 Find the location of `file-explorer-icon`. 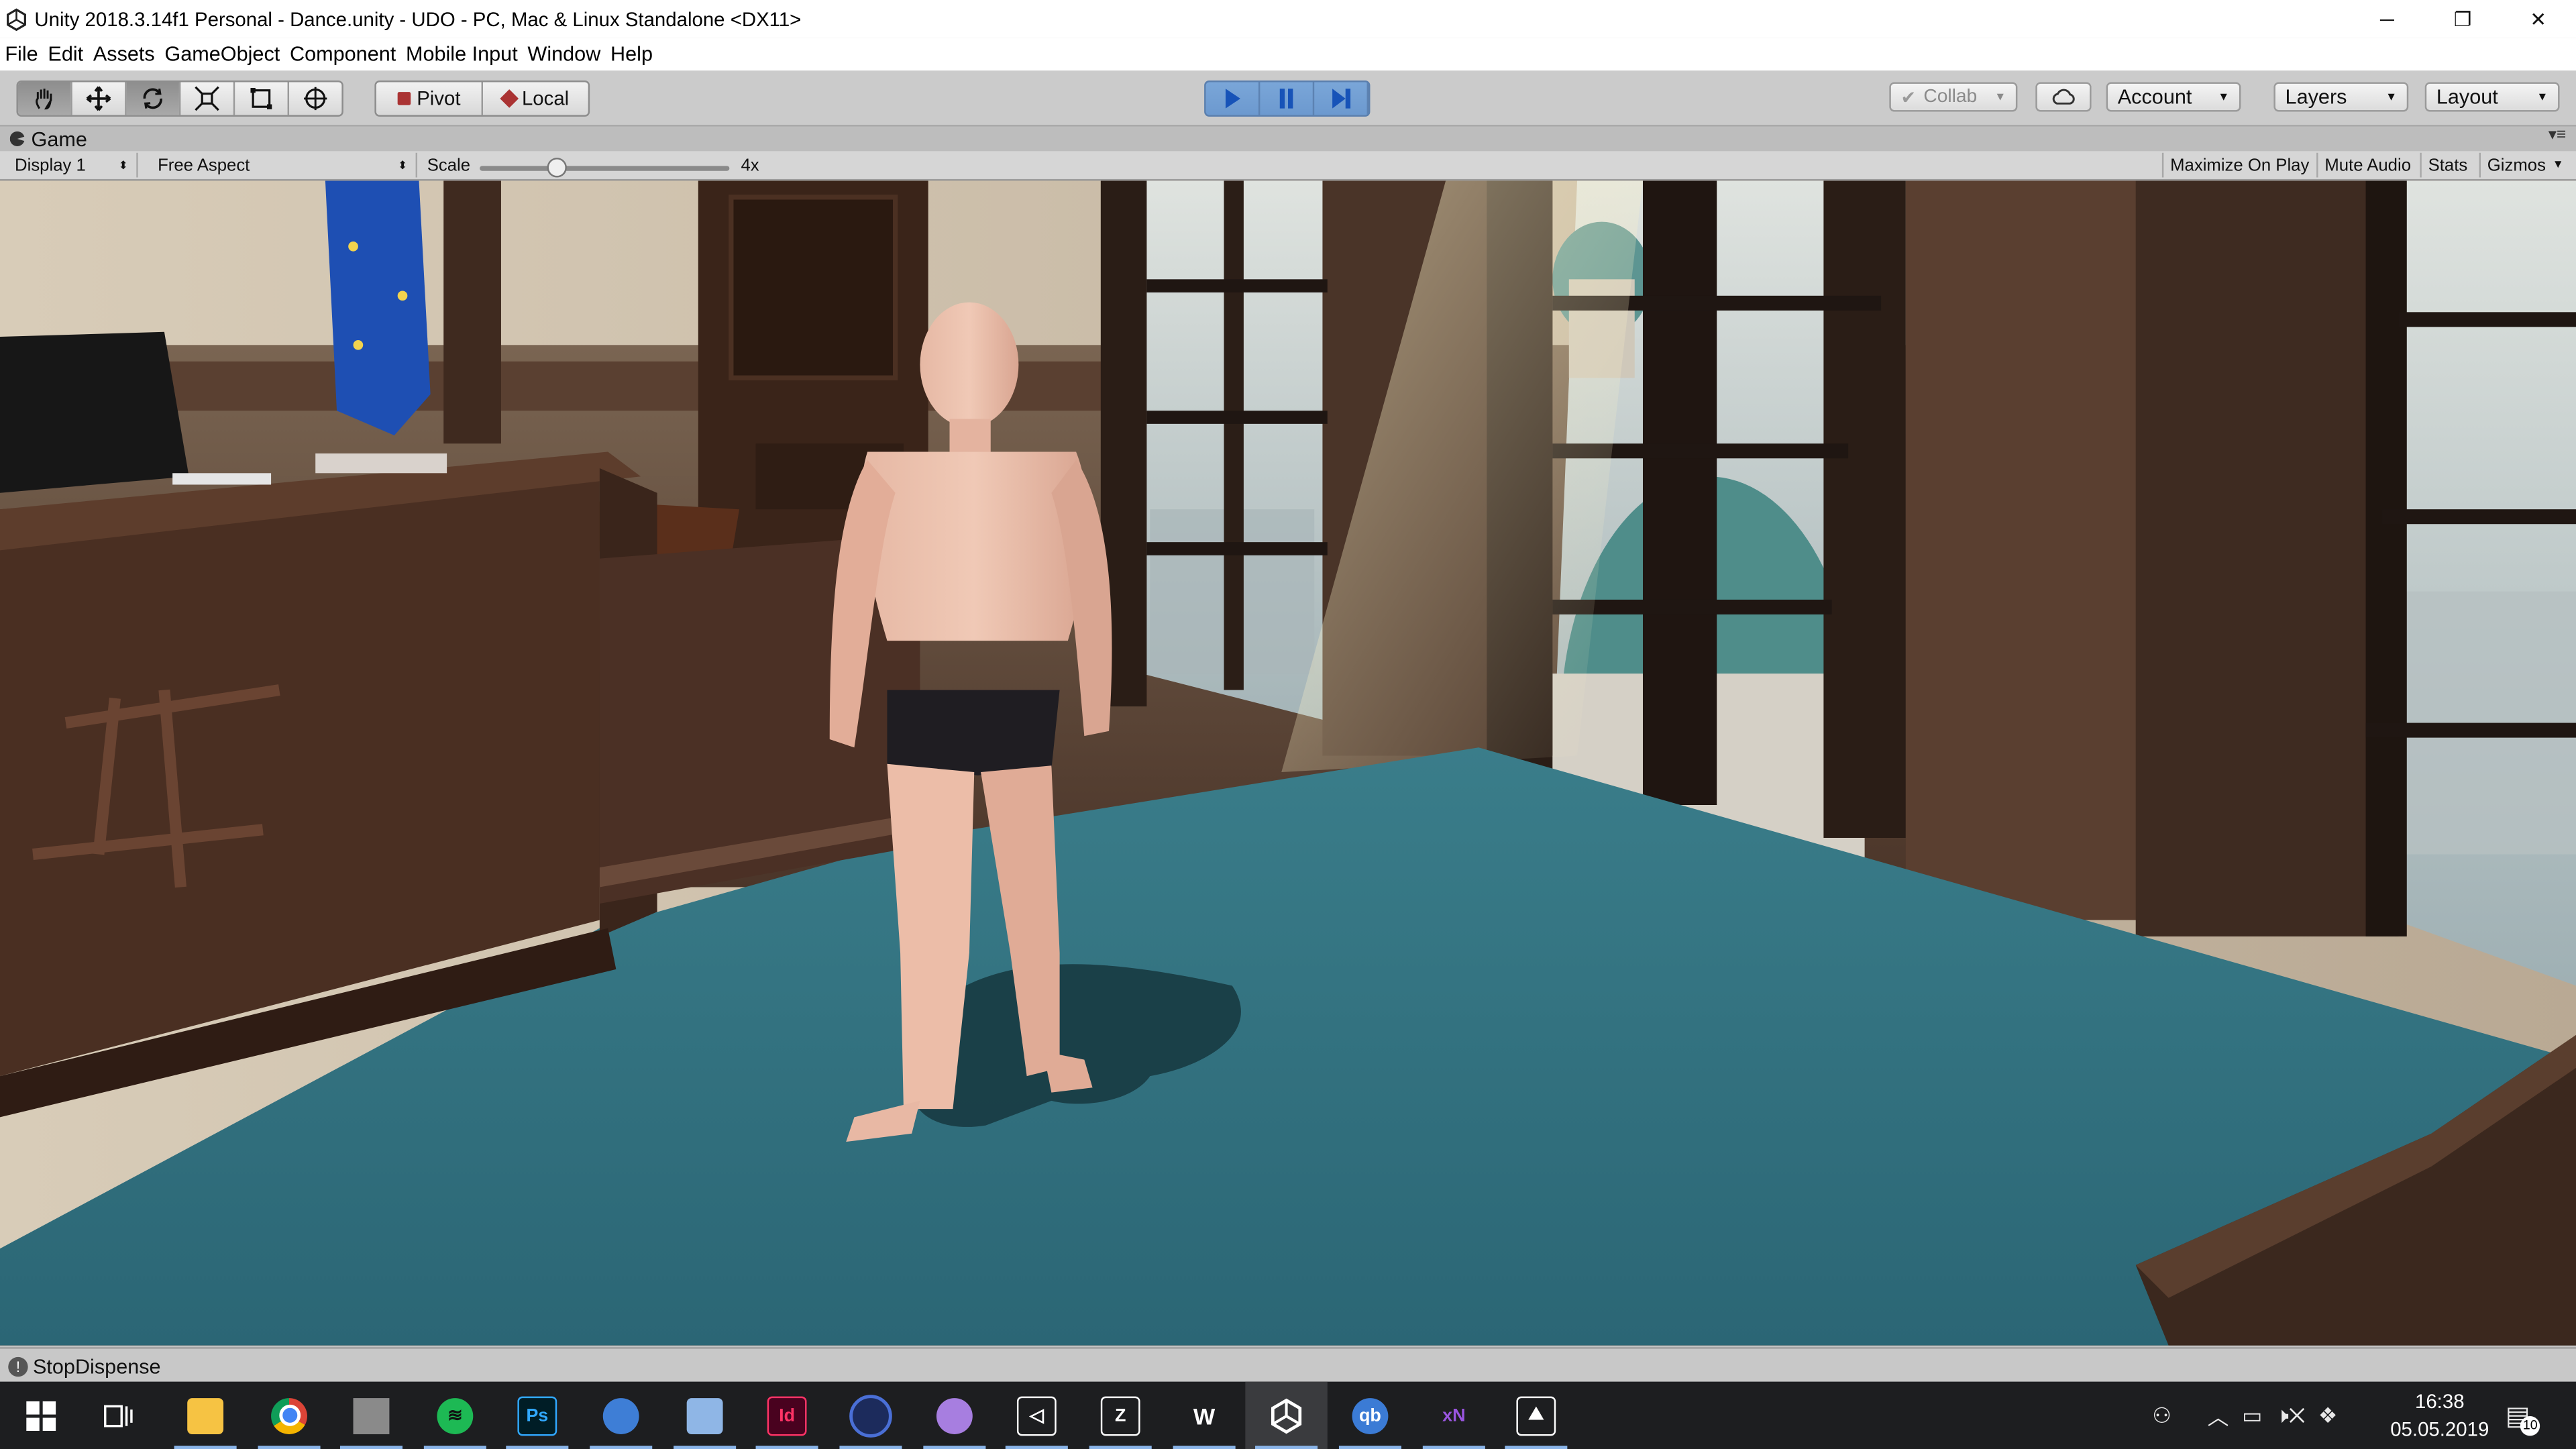

file-explorer-icon is located at coordinates (205, 1415).